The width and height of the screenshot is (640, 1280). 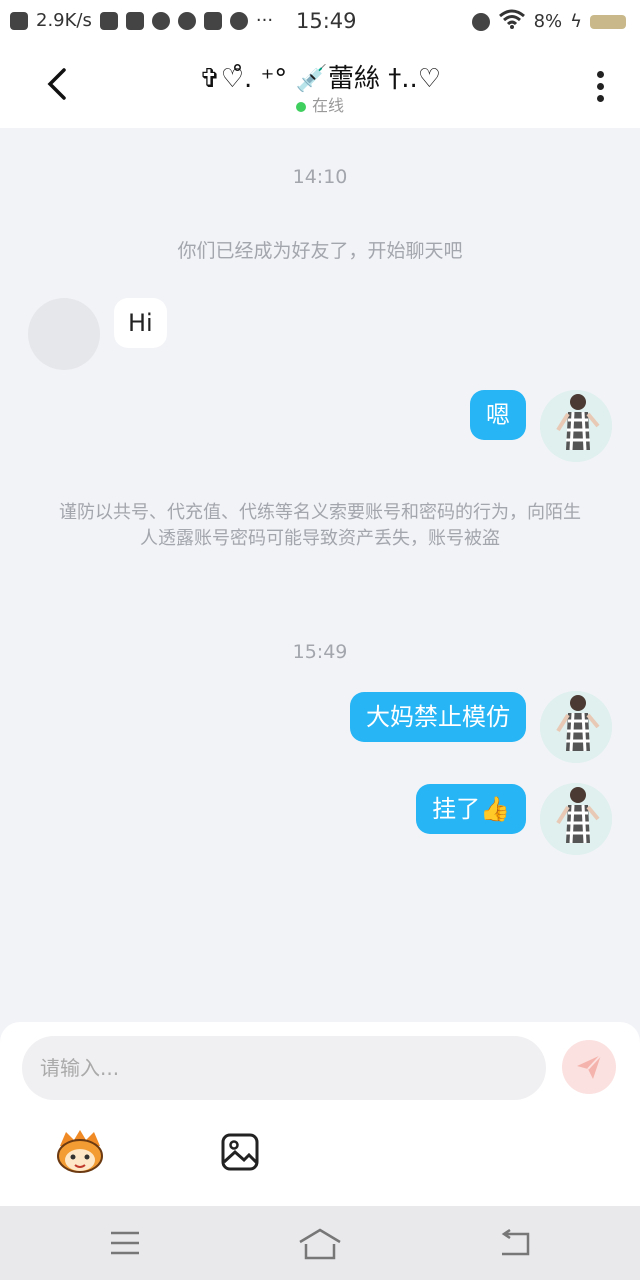 What do you see at coordinates (320, 652) in the screenshot?
I see `timestamp: 15:49` at bounding box center [320, 652].